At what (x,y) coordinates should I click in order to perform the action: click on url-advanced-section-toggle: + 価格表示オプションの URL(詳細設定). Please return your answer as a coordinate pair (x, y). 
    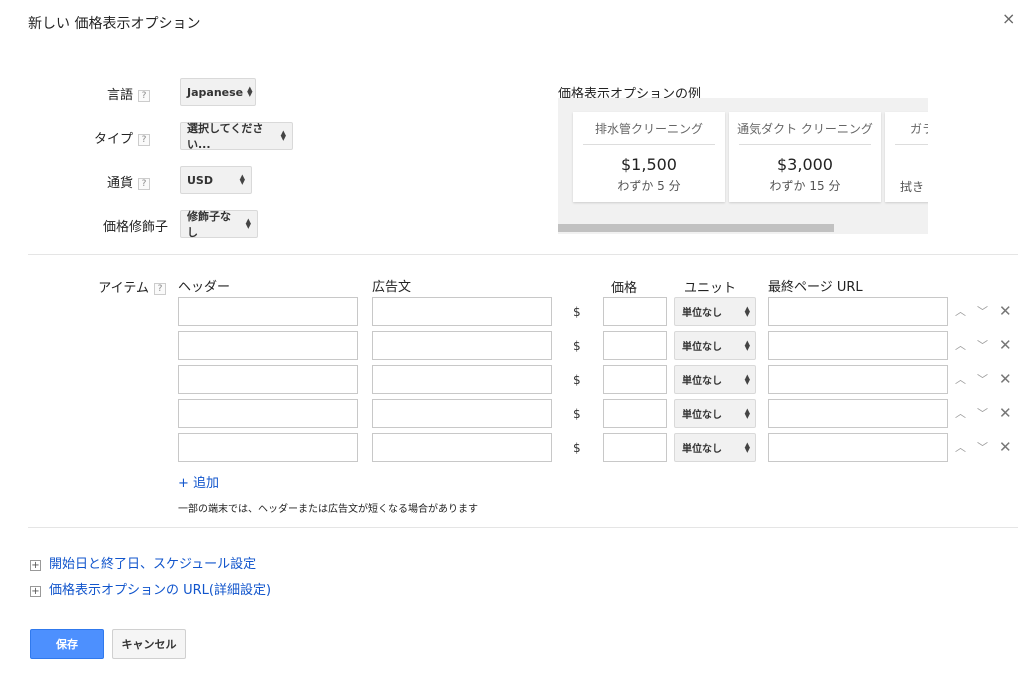
    Looking at the image, I should click on (150, 588).